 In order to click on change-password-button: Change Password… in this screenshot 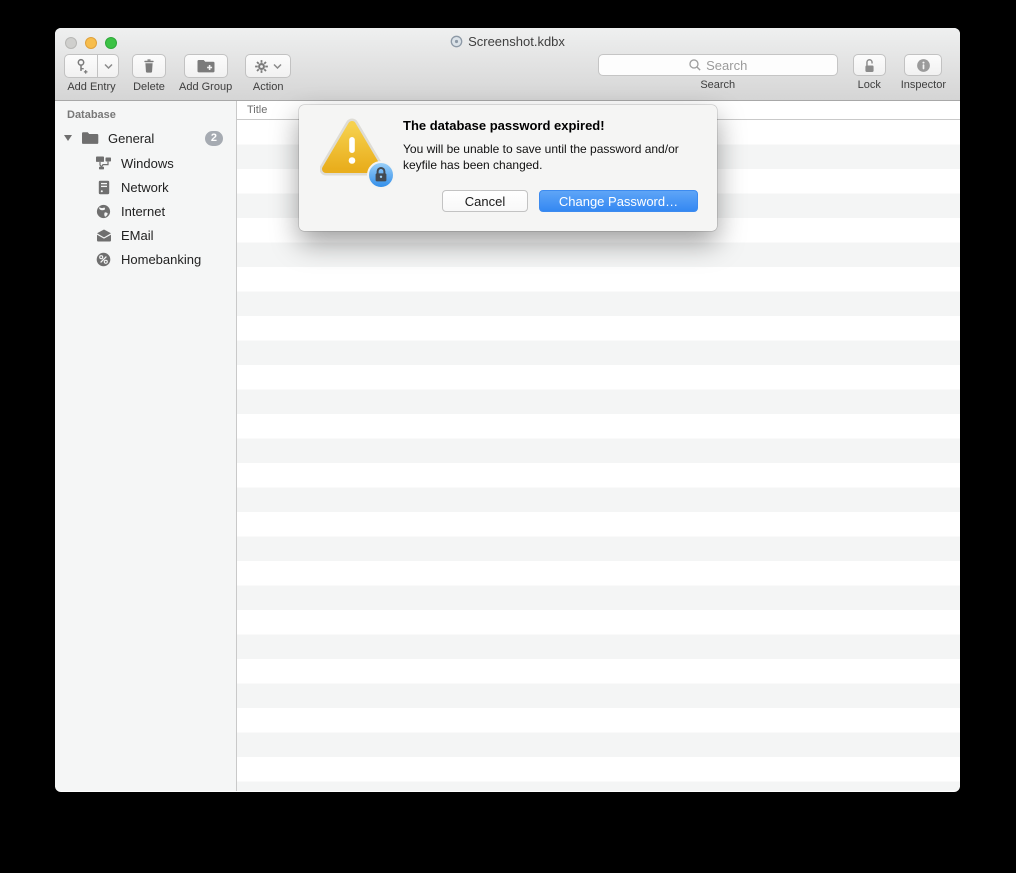, I will do `click(618, 201)`.